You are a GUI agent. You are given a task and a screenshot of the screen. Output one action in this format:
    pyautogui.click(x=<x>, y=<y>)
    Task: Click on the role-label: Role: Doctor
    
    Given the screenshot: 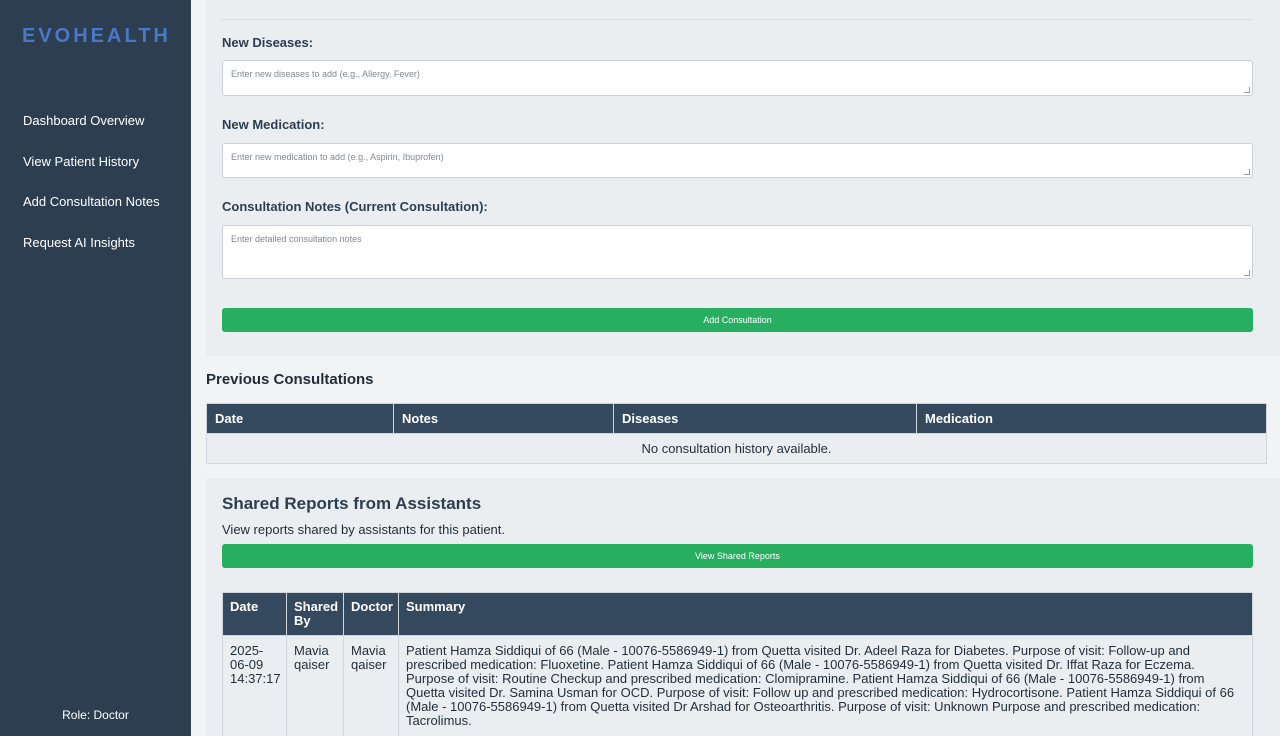 What is the action you would take?
    pyautogui.click(x=95, y=715)
    